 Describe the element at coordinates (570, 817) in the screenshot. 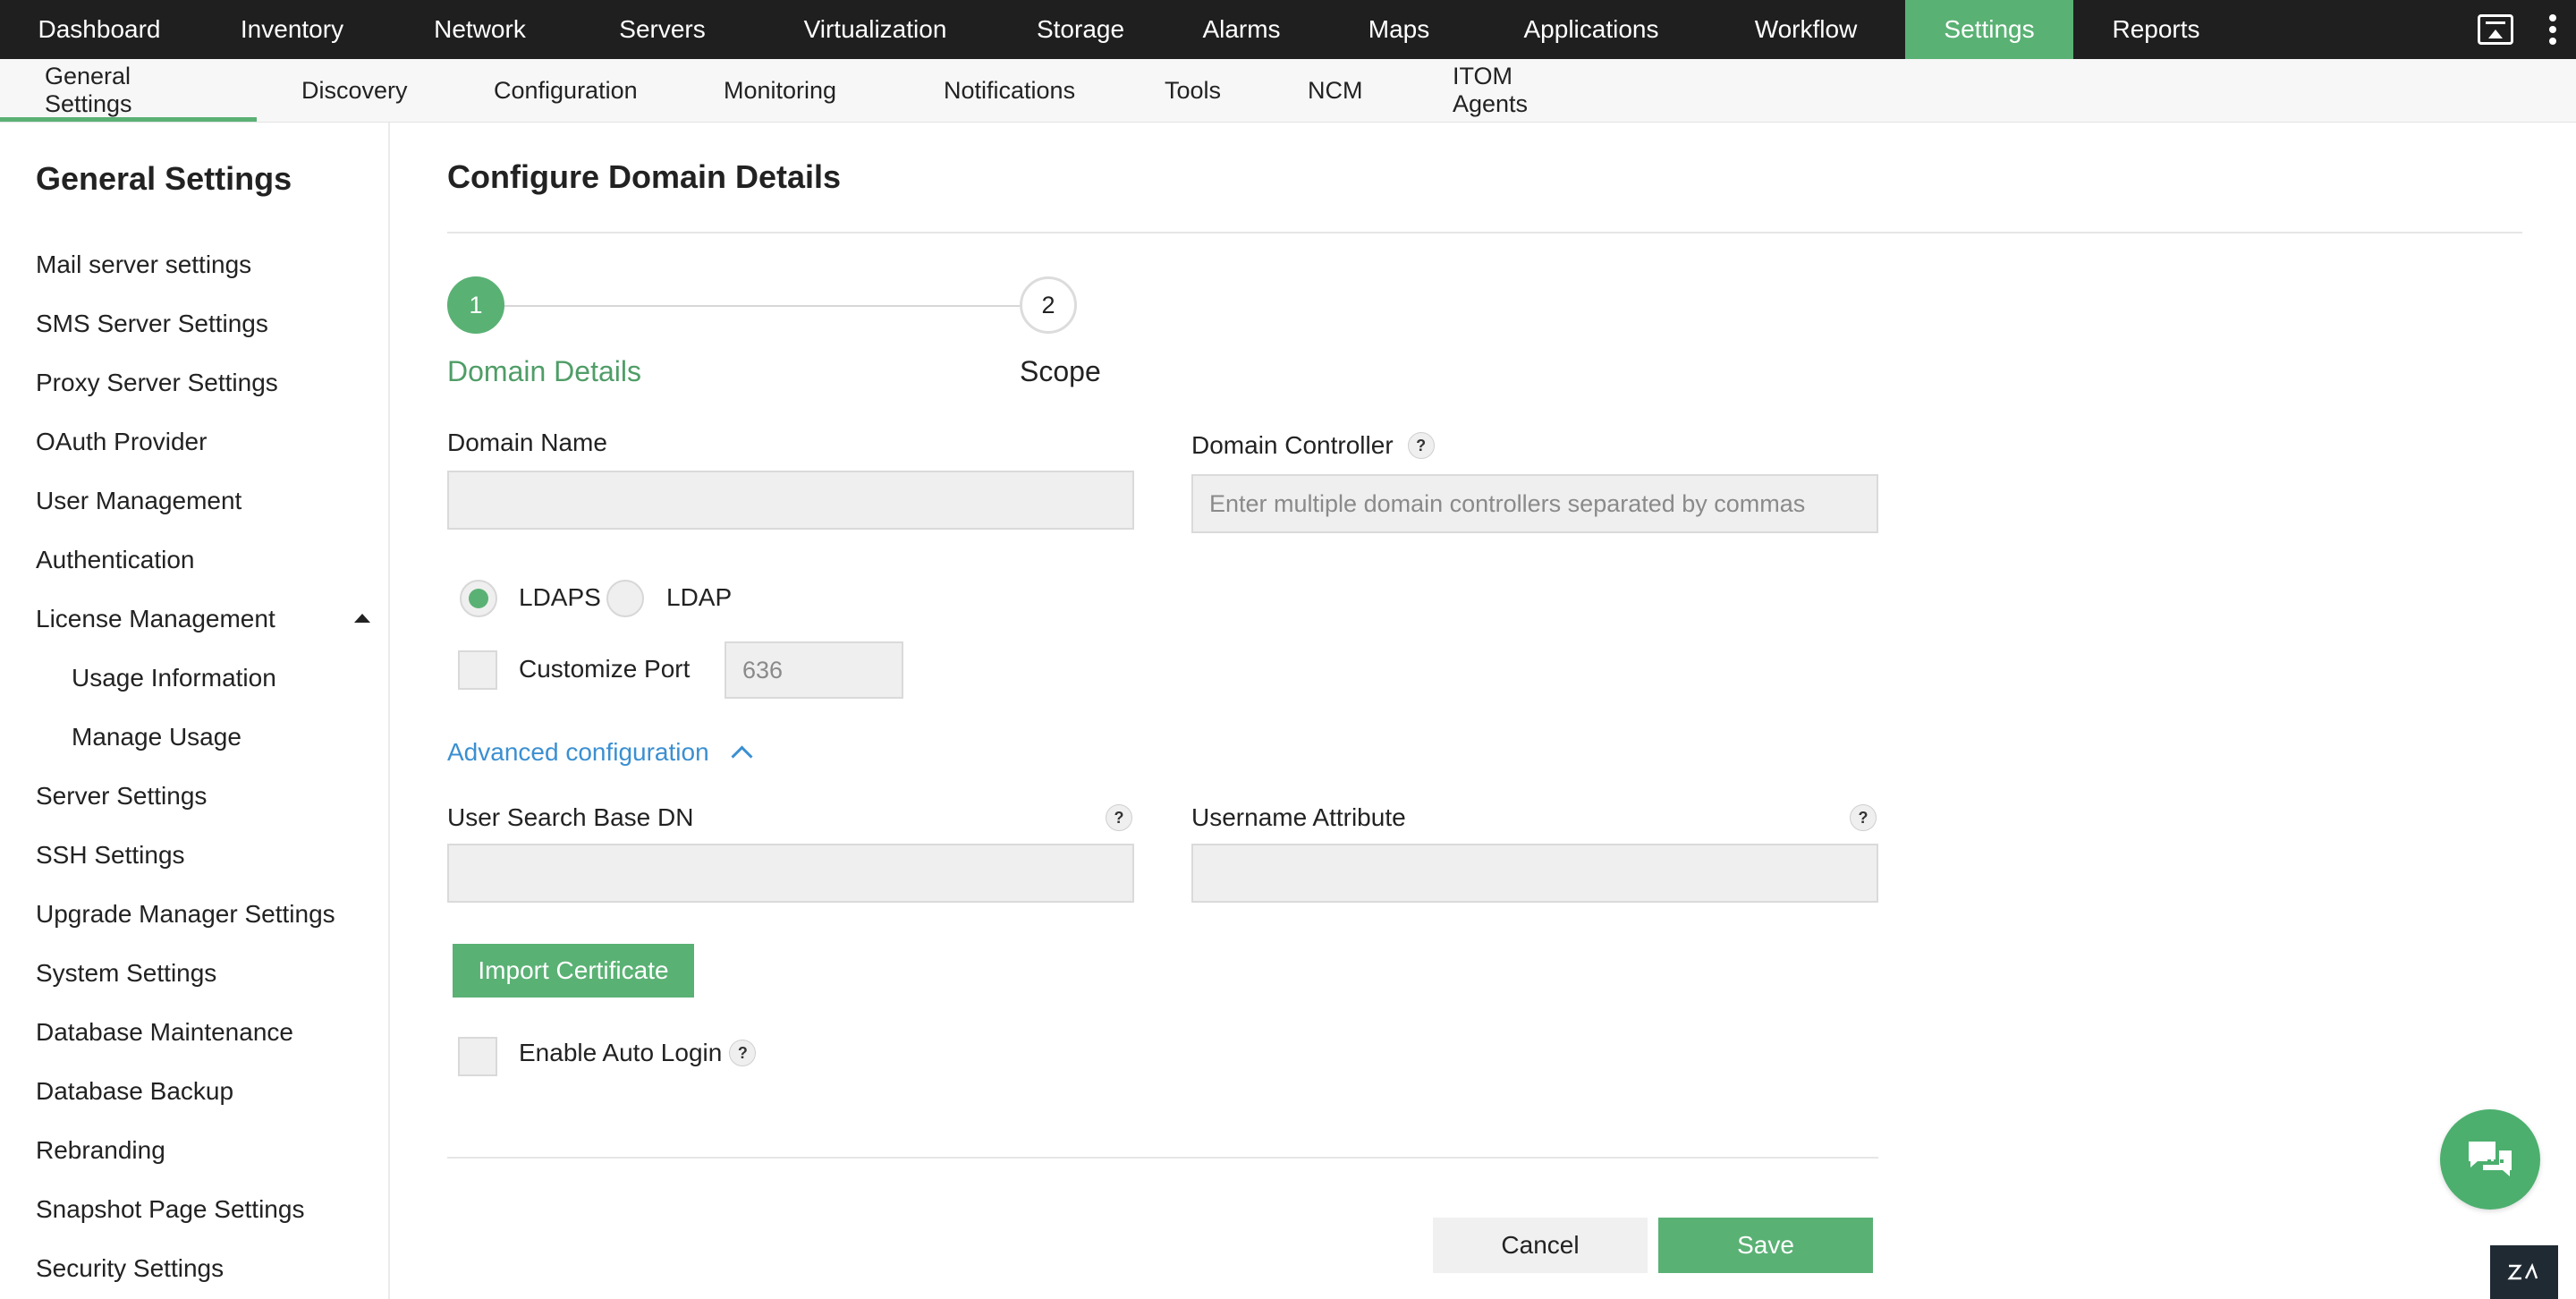

I see `user-search-base-dn-label: User Search Base DN` at that location.